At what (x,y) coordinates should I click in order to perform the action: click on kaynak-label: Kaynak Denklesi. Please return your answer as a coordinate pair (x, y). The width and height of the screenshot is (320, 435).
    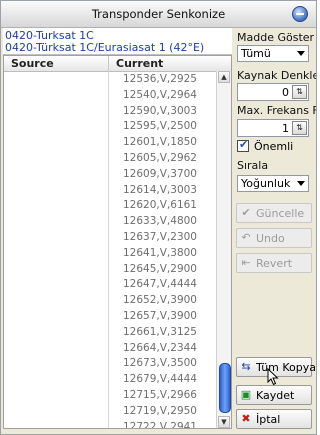
    Looking at the image, I should click on (276, 75).